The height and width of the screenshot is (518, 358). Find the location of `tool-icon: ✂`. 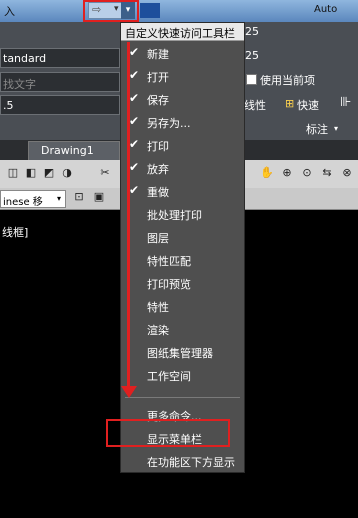

tool-icon: ✂ is located at coordinates (105, 174).